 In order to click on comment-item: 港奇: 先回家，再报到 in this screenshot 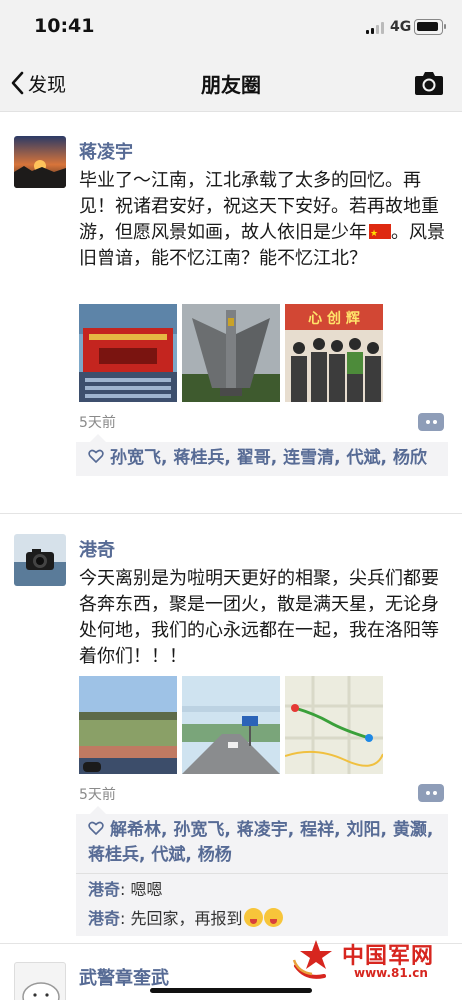, I will do `click(262, 920)`.